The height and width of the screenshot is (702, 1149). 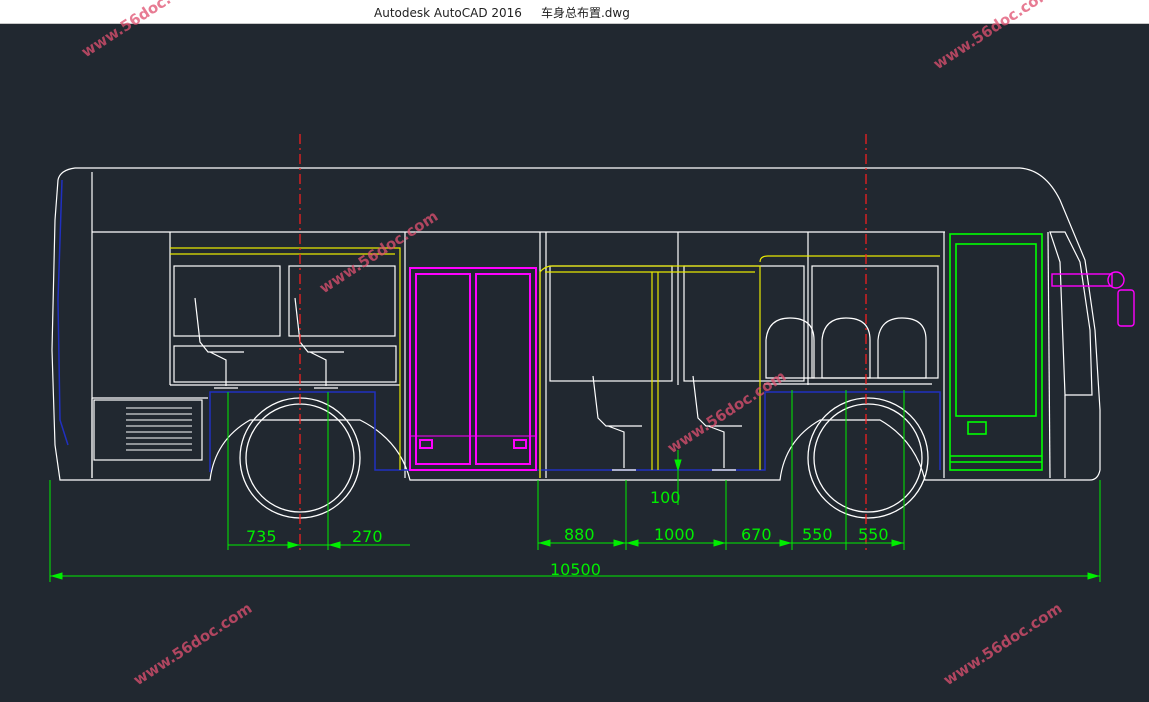 What do you see at coordinates (584, 458) in the screenshot?
I see `wheels` at bounding box center [584, 458].